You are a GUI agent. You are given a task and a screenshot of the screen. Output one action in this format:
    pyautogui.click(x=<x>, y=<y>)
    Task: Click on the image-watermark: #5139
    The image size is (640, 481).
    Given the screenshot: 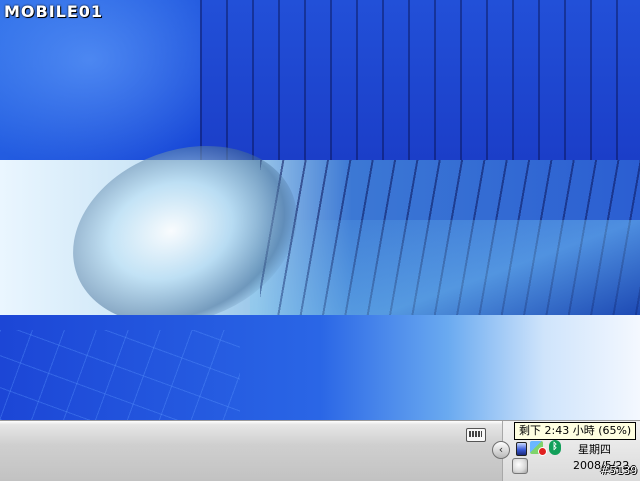 What is the action you would take?
    pyautogui.click(x=619, y=470)
    